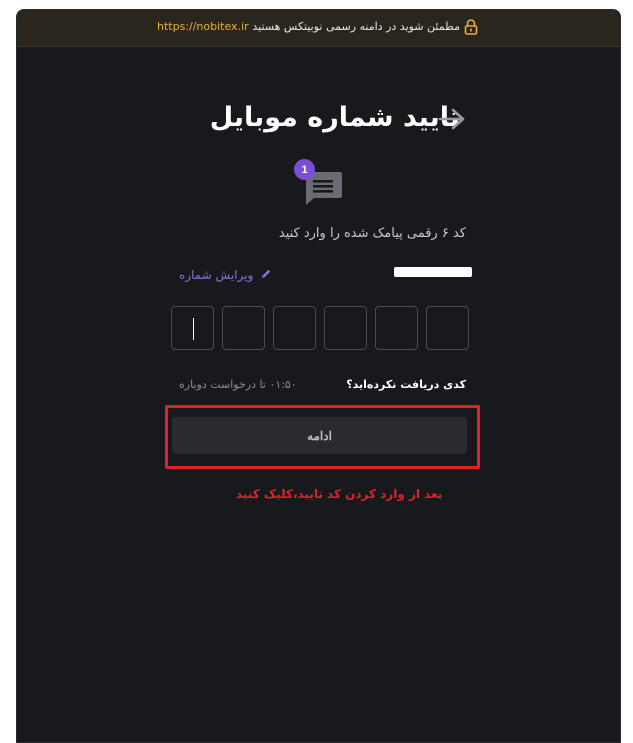  What do you see at coordinates (216, 275) in the screenshot?
I see `edit-phone-link: ویرایش شماره` at bounding box center [216, 275].